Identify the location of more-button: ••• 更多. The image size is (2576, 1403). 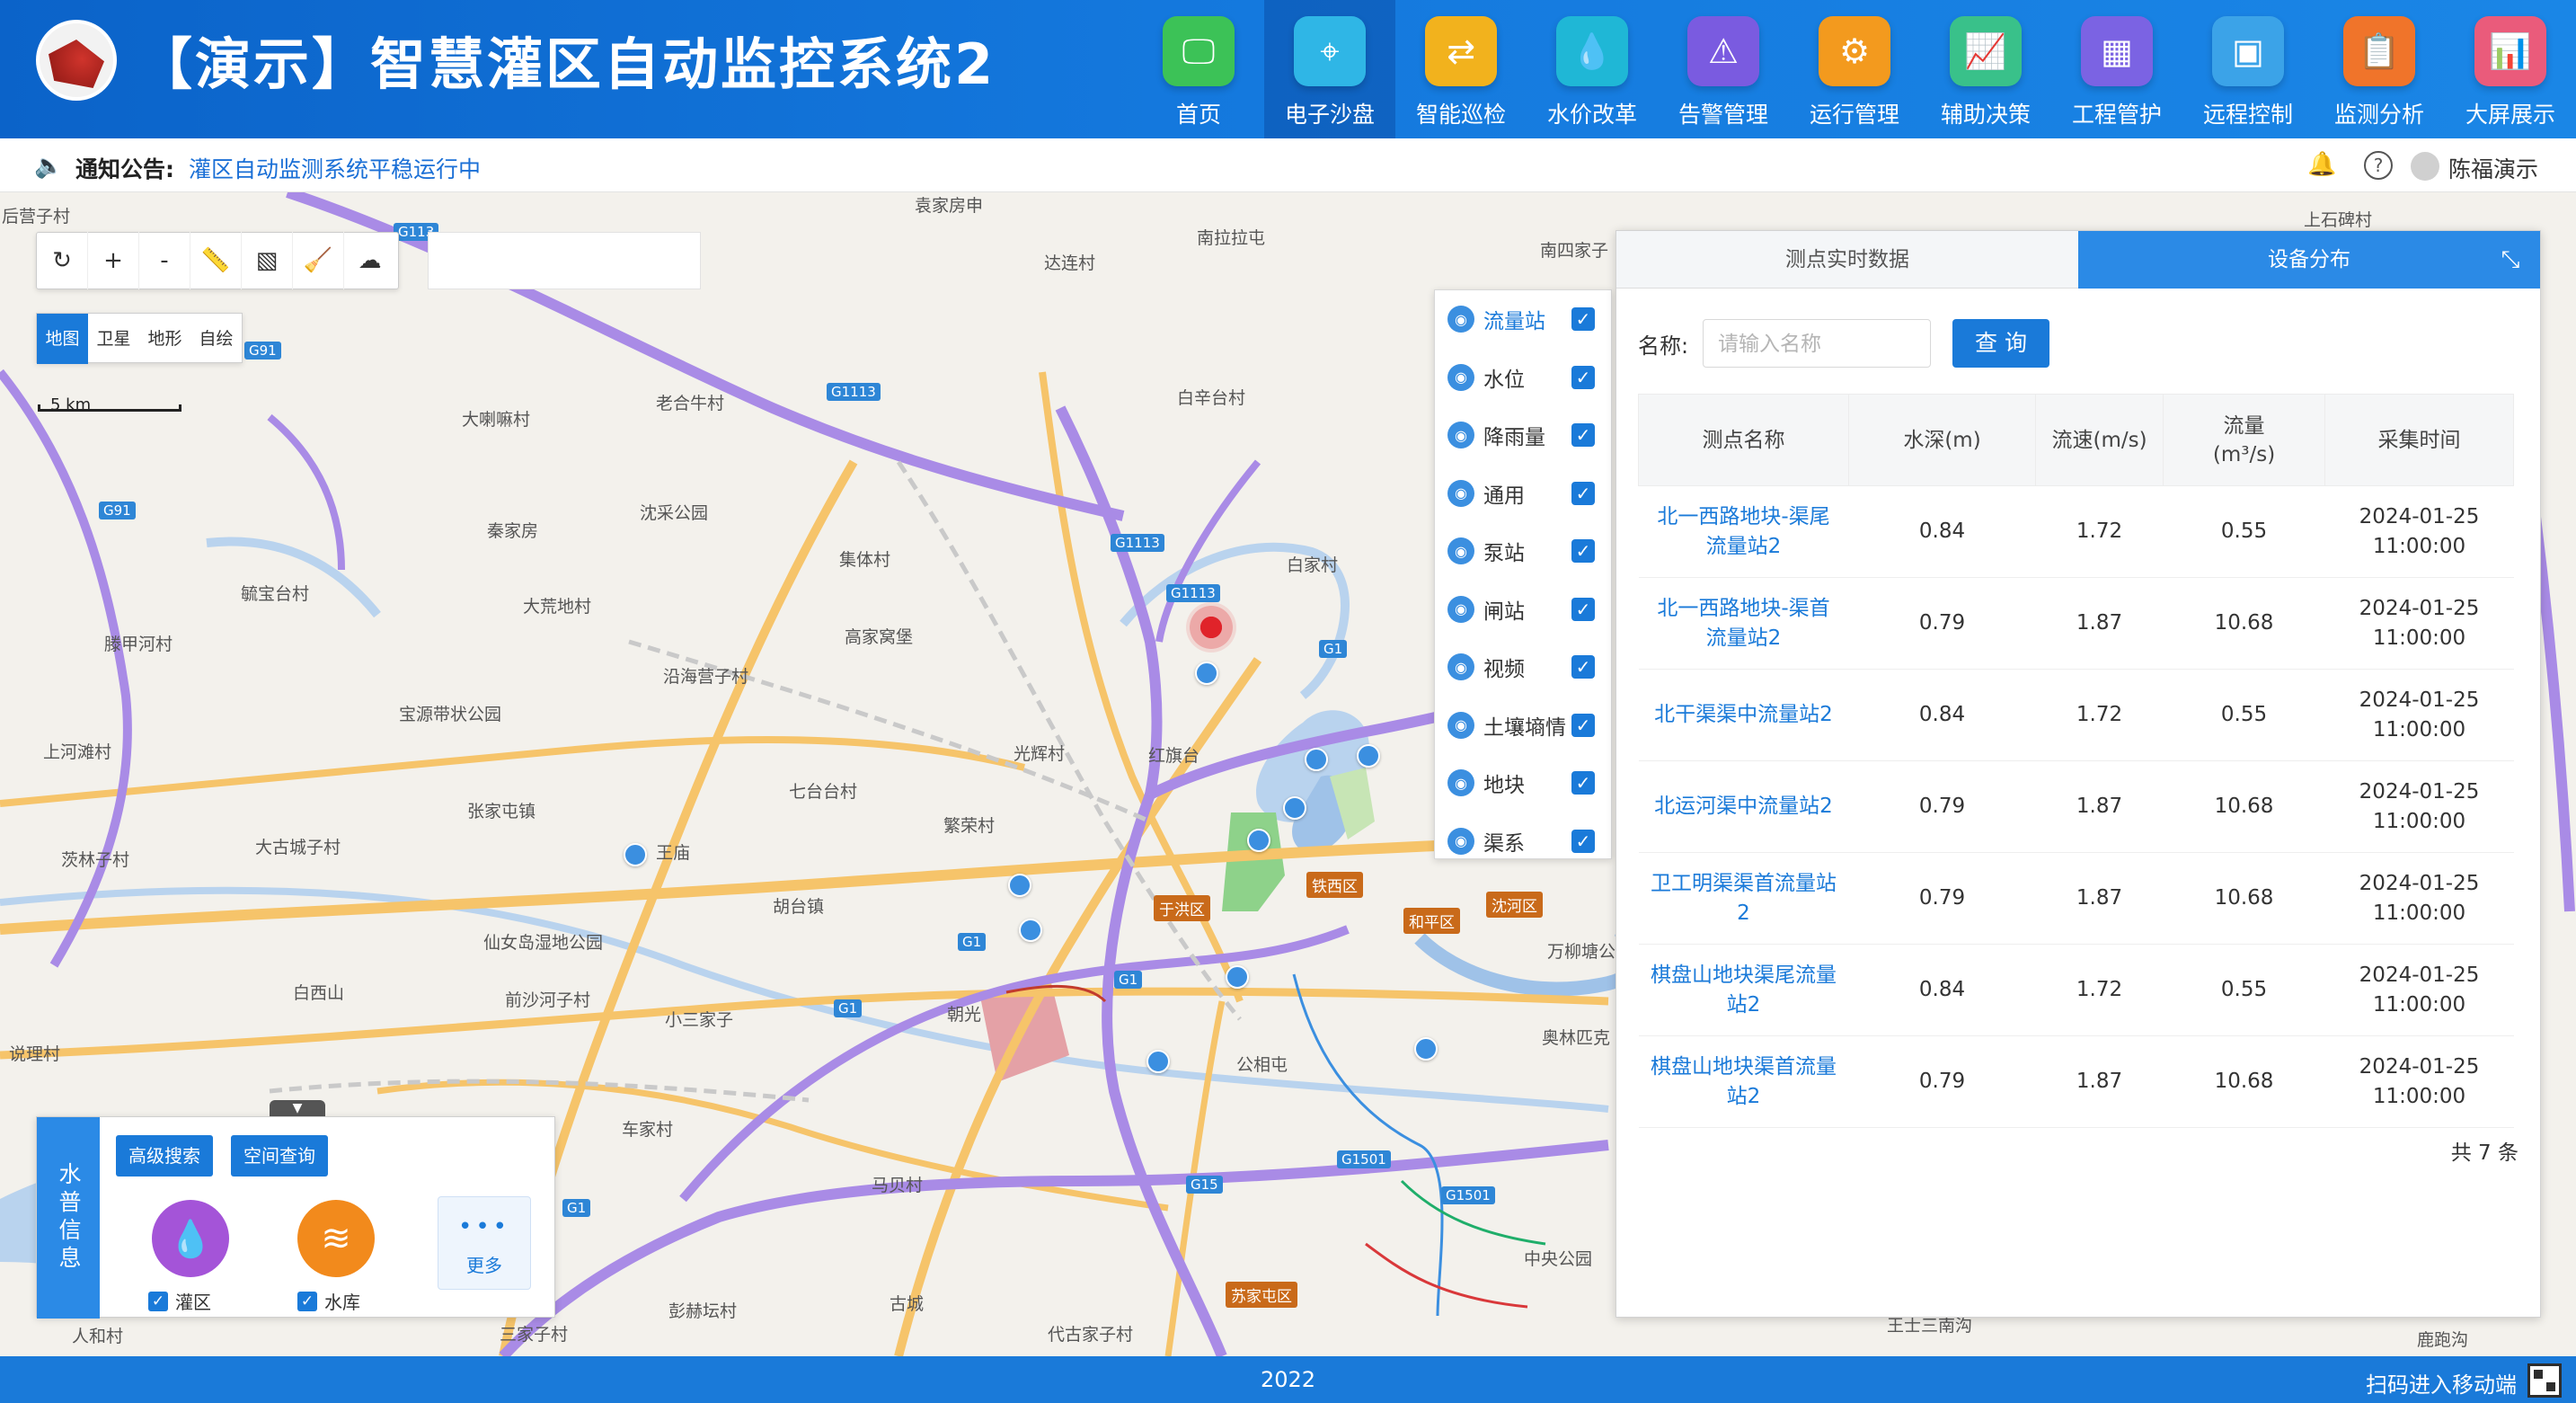
(485, 1243).